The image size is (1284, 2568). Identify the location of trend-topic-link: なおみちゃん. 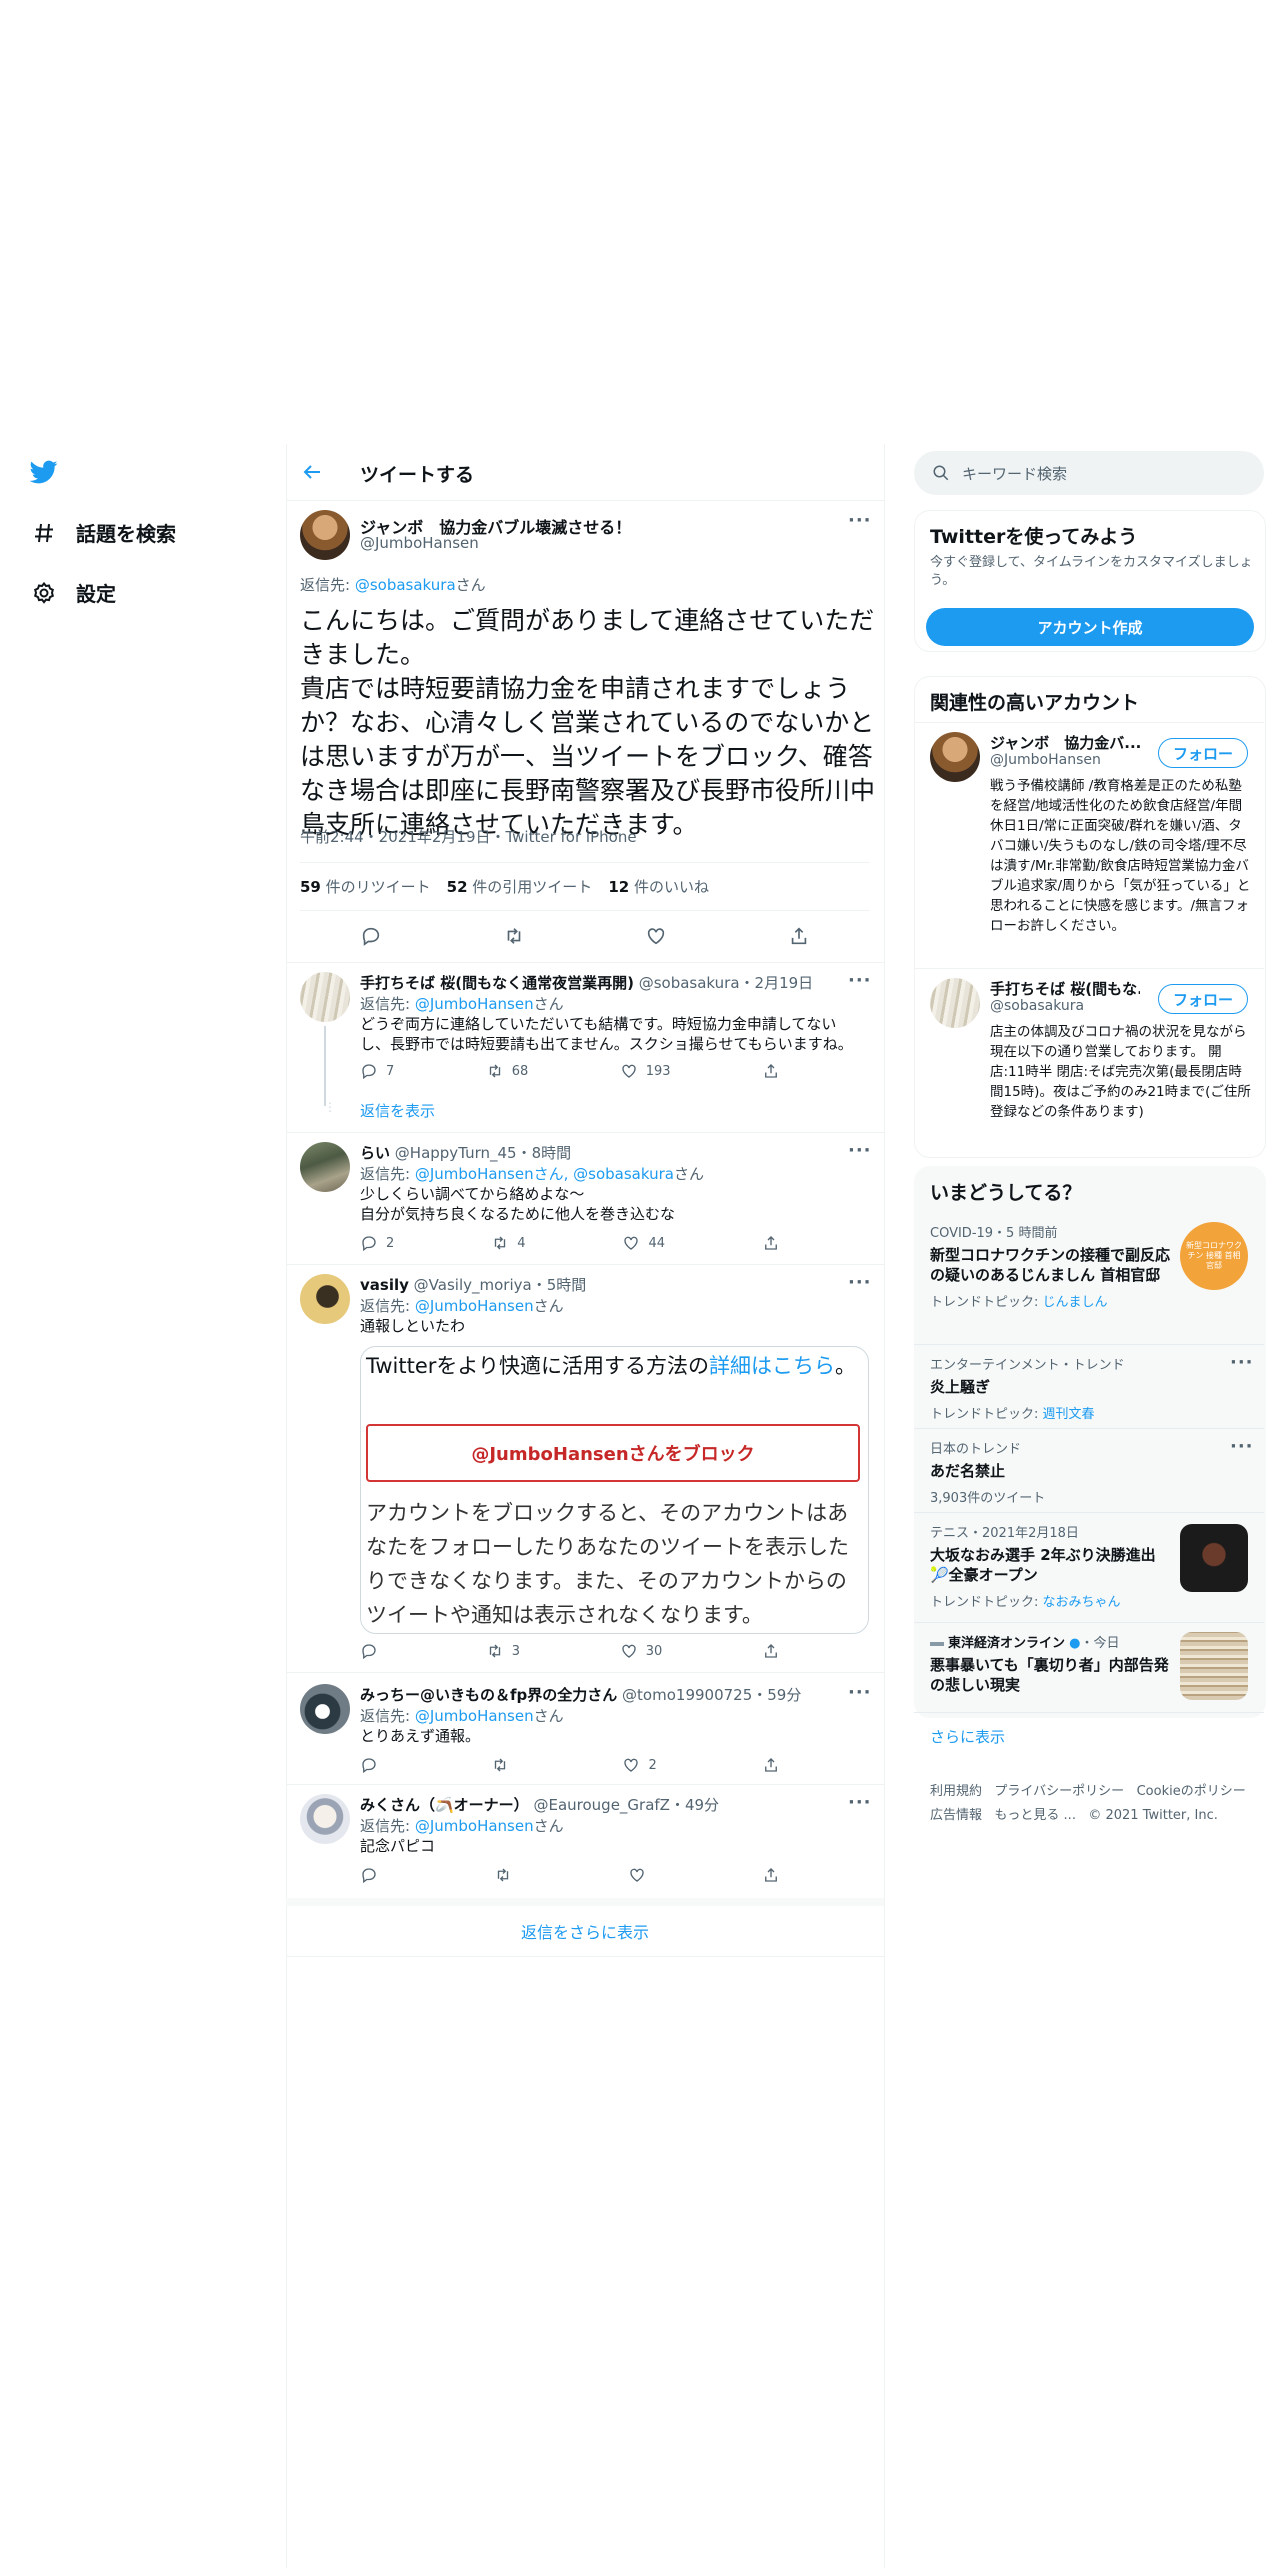
(1082, 1602).